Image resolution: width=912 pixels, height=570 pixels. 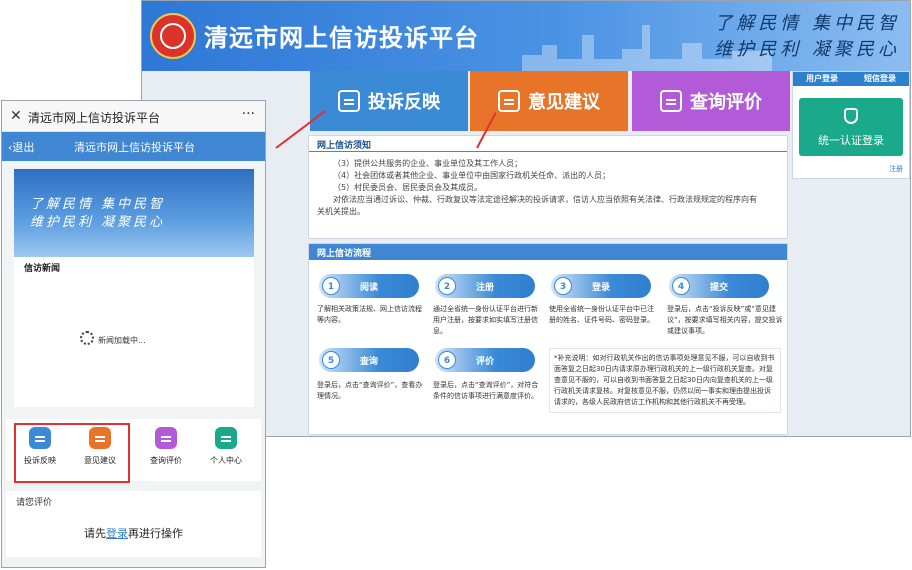 What do you see at coordinates (95, 533) in the screenshot?
I see `login-hint-prefix: 请先` at bounding box center [95, 533].